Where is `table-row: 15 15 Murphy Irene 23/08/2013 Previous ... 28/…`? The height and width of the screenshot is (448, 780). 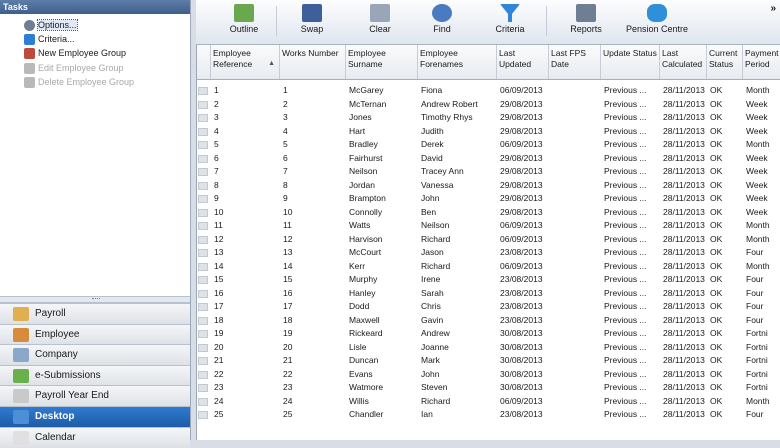 table-row: 15 15 Murphy Irene 23/08/2013 Previous ... 28/… is located at coordinates (488, 280).